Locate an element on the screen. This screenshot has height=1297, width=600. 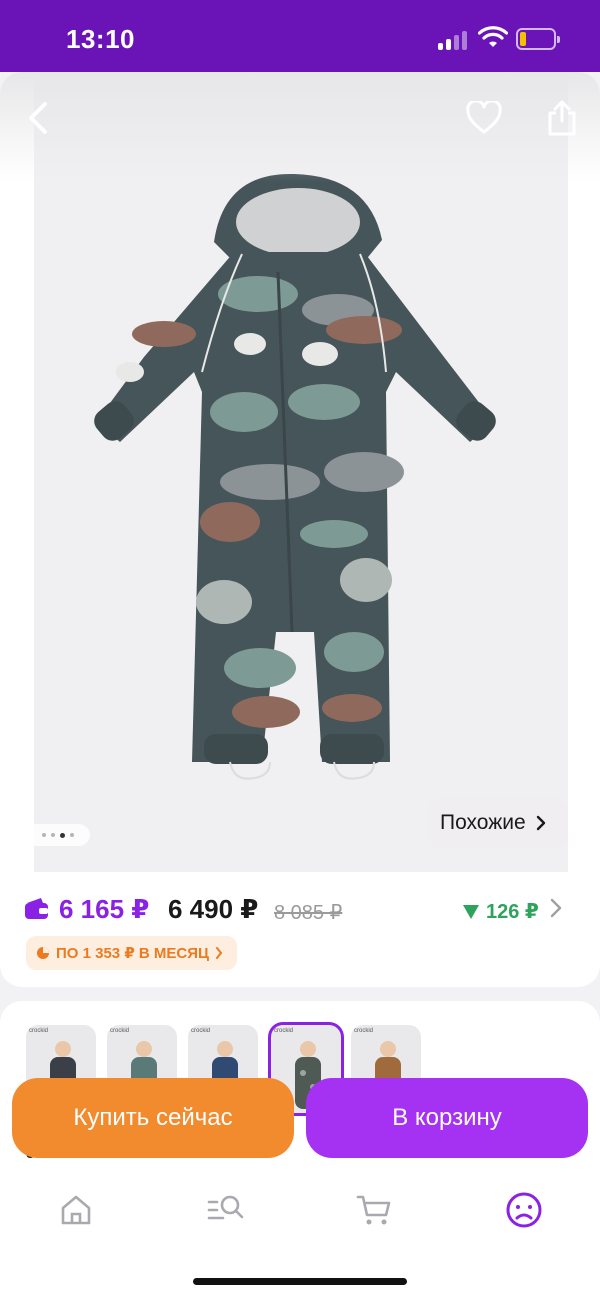
cashback-badge: 126 ₽ is located at coordinates (500, 911).